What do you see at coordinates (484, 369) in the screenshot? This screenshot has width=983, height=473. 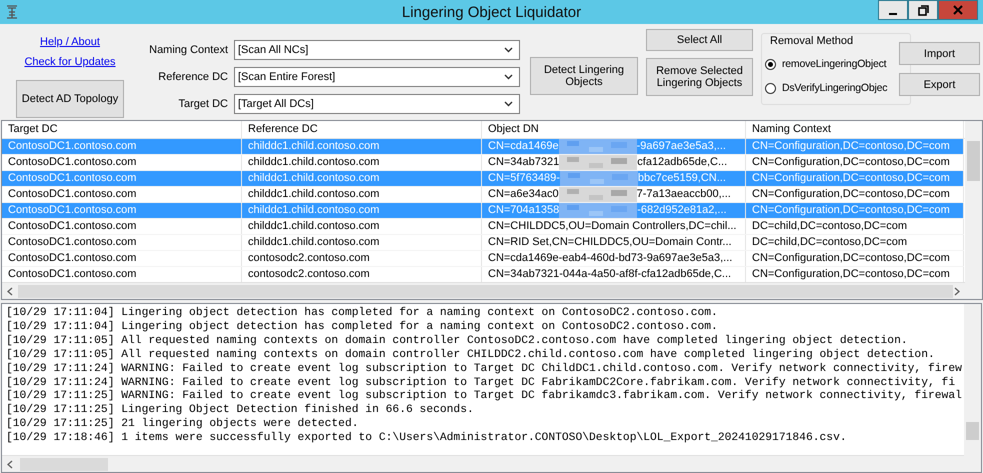 I see `log-line: [10/29 17:11:24] WARNING: Failed to create event log subscription to Target DC ChildDC1.child.contoso.com. Verify network connectivity, firew` at bounding box center [484, 369].